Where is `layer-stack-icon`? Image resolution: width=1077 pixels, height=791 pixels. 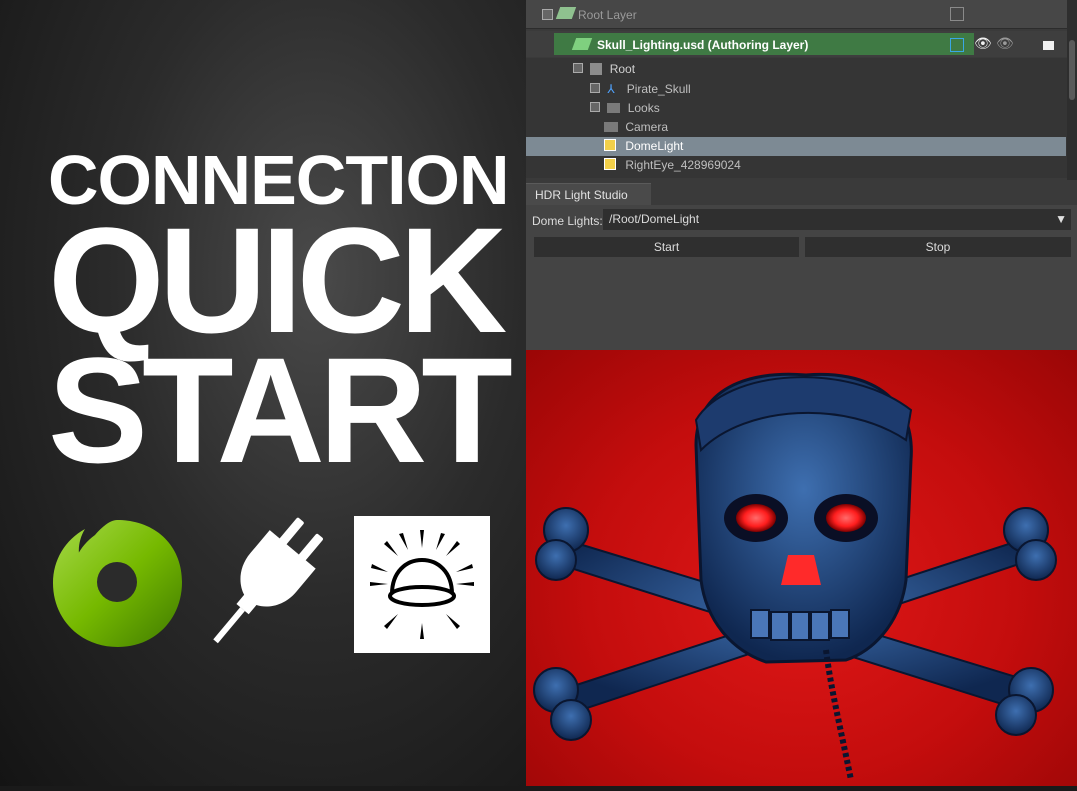
layer-stack-icon is located at coordinates (566, 13).